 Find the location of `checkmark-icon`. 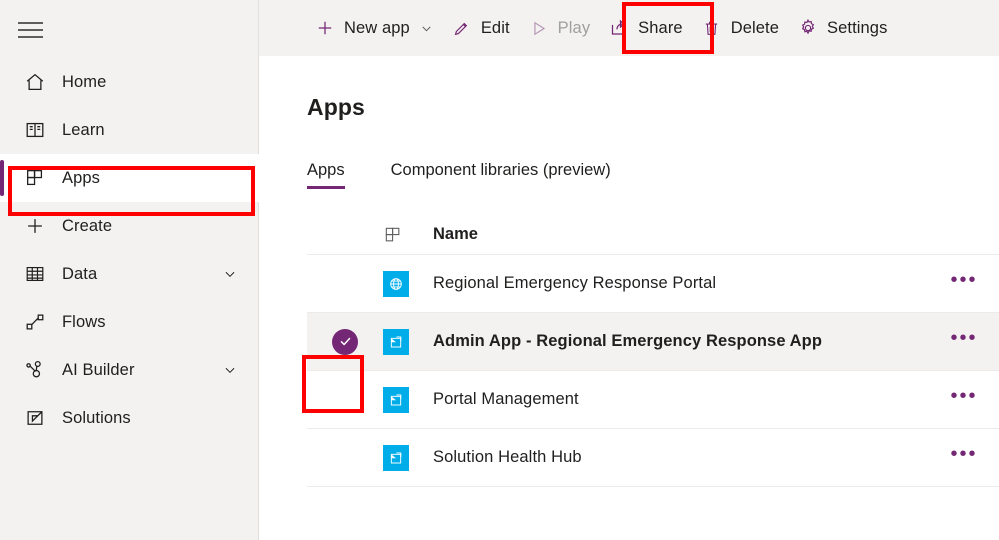

checkmark-icon is located at coordinates (345, 341).